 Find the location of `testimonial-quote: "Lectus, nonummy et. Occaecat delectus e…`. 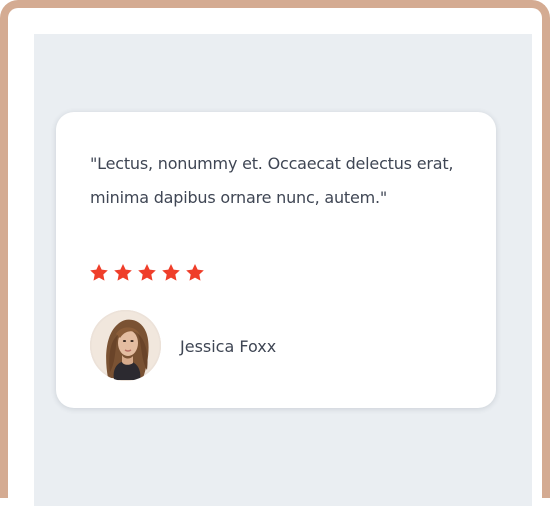

testimonial-quote: "Lectus, nonummy et. Occaecat delectus e… is located at coordinates (272, 180).